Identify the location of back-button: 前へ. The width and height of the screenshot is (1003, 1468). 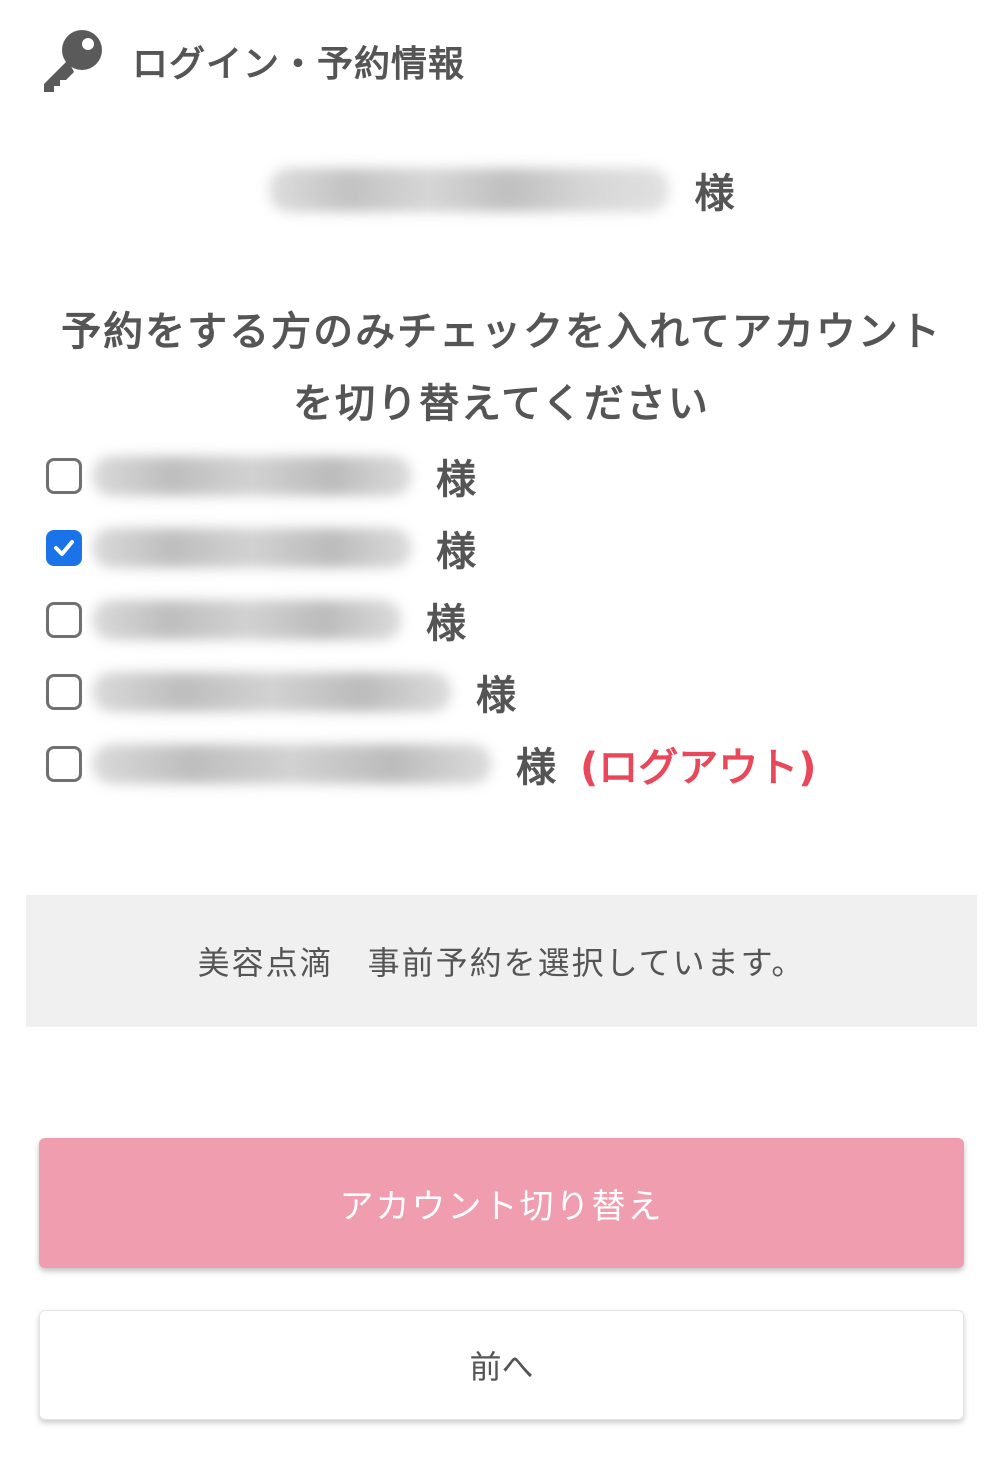
(501, 1365).